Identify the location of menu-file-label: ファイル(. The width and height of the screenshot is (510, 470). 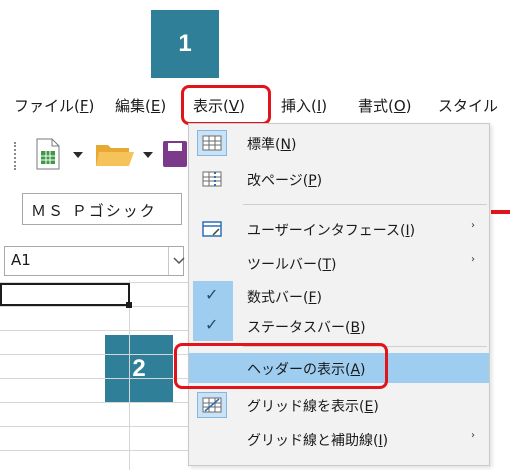
(47, 106).